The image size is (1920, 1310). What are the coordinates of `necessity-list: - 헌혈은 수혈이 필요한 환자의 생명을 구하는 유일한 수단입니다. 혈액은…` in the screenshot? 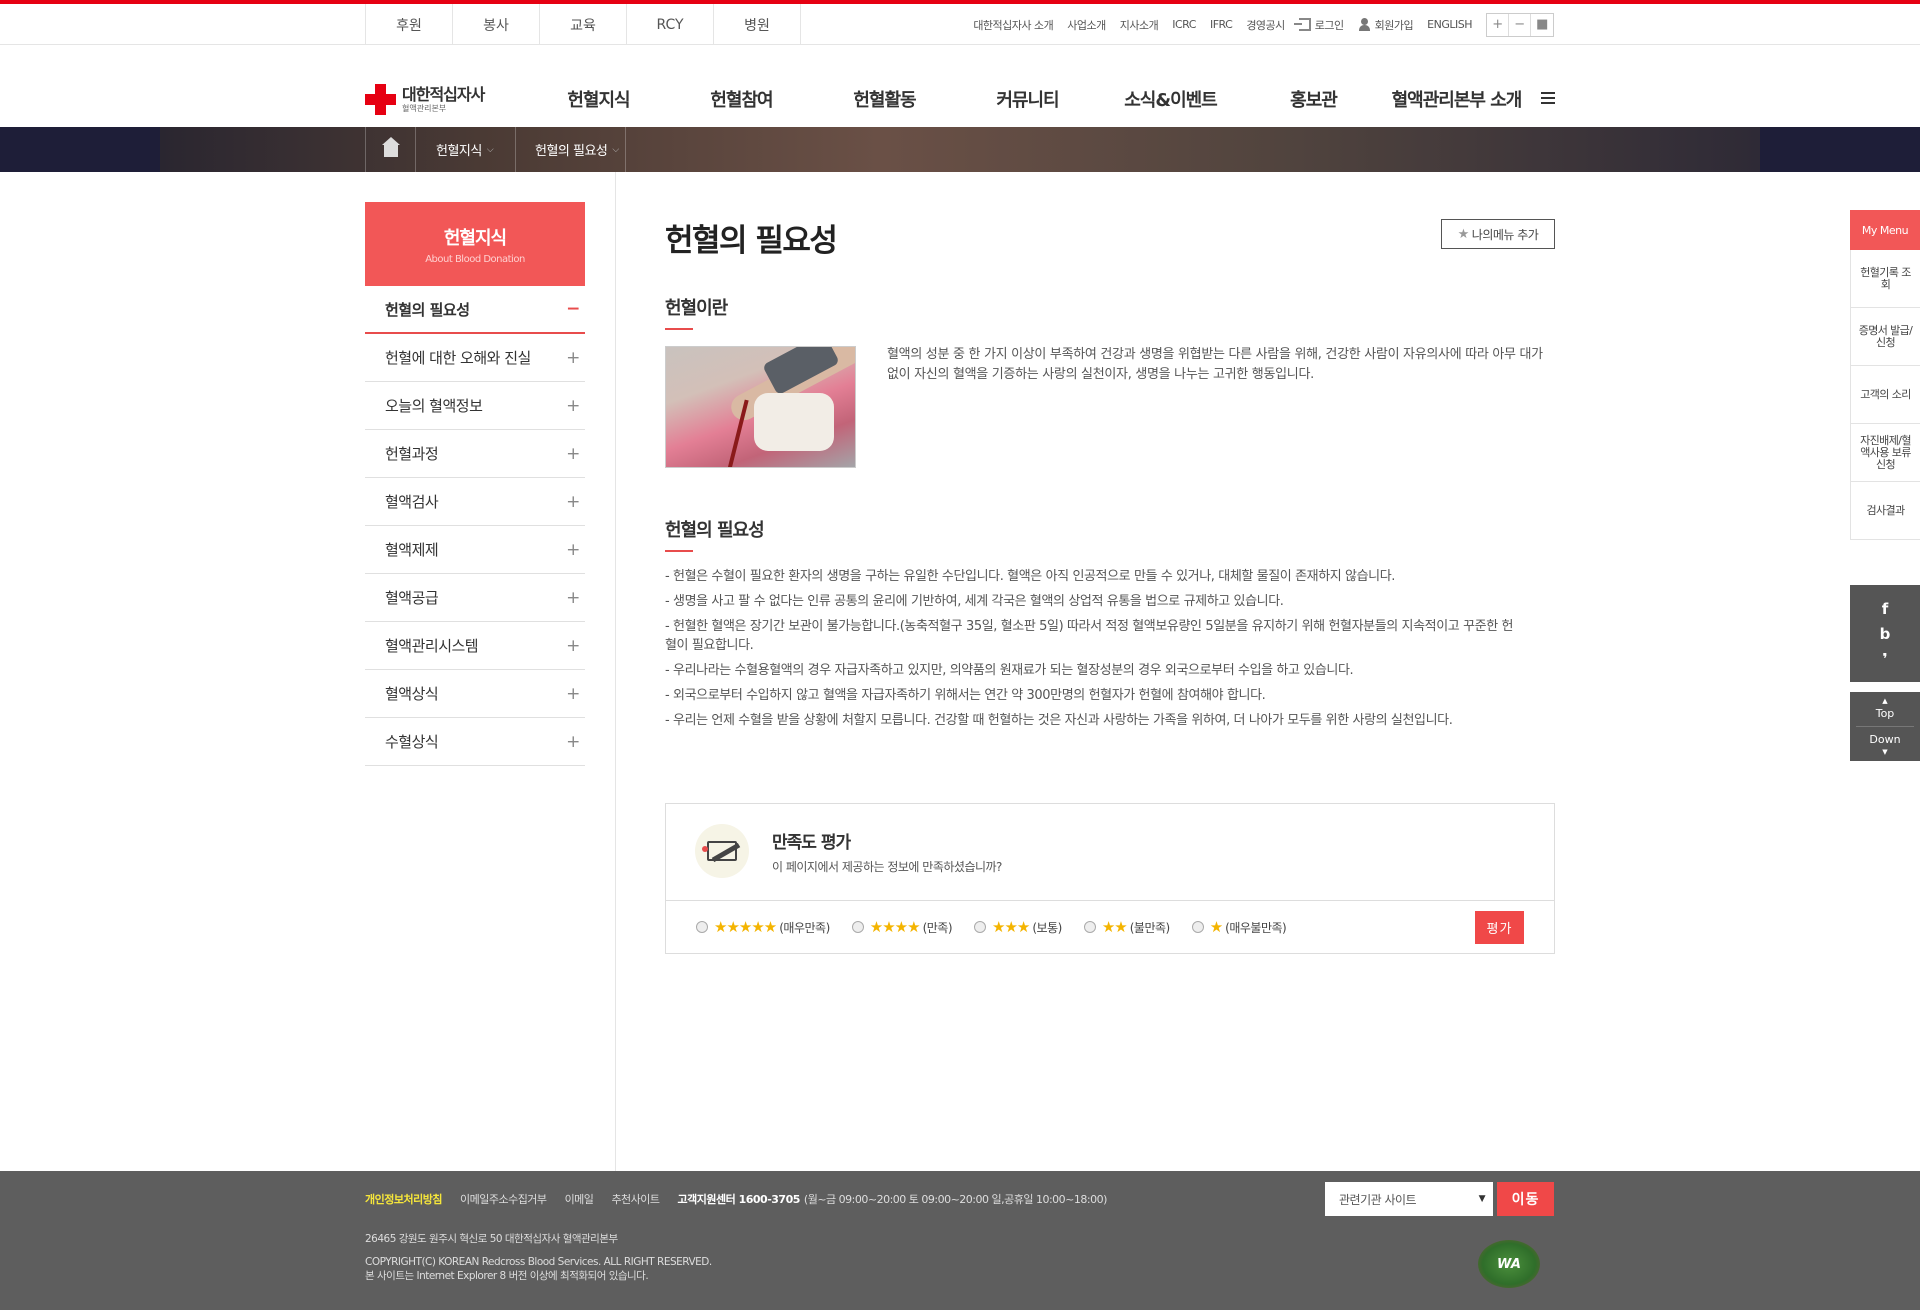 It's located at (1090, 651).